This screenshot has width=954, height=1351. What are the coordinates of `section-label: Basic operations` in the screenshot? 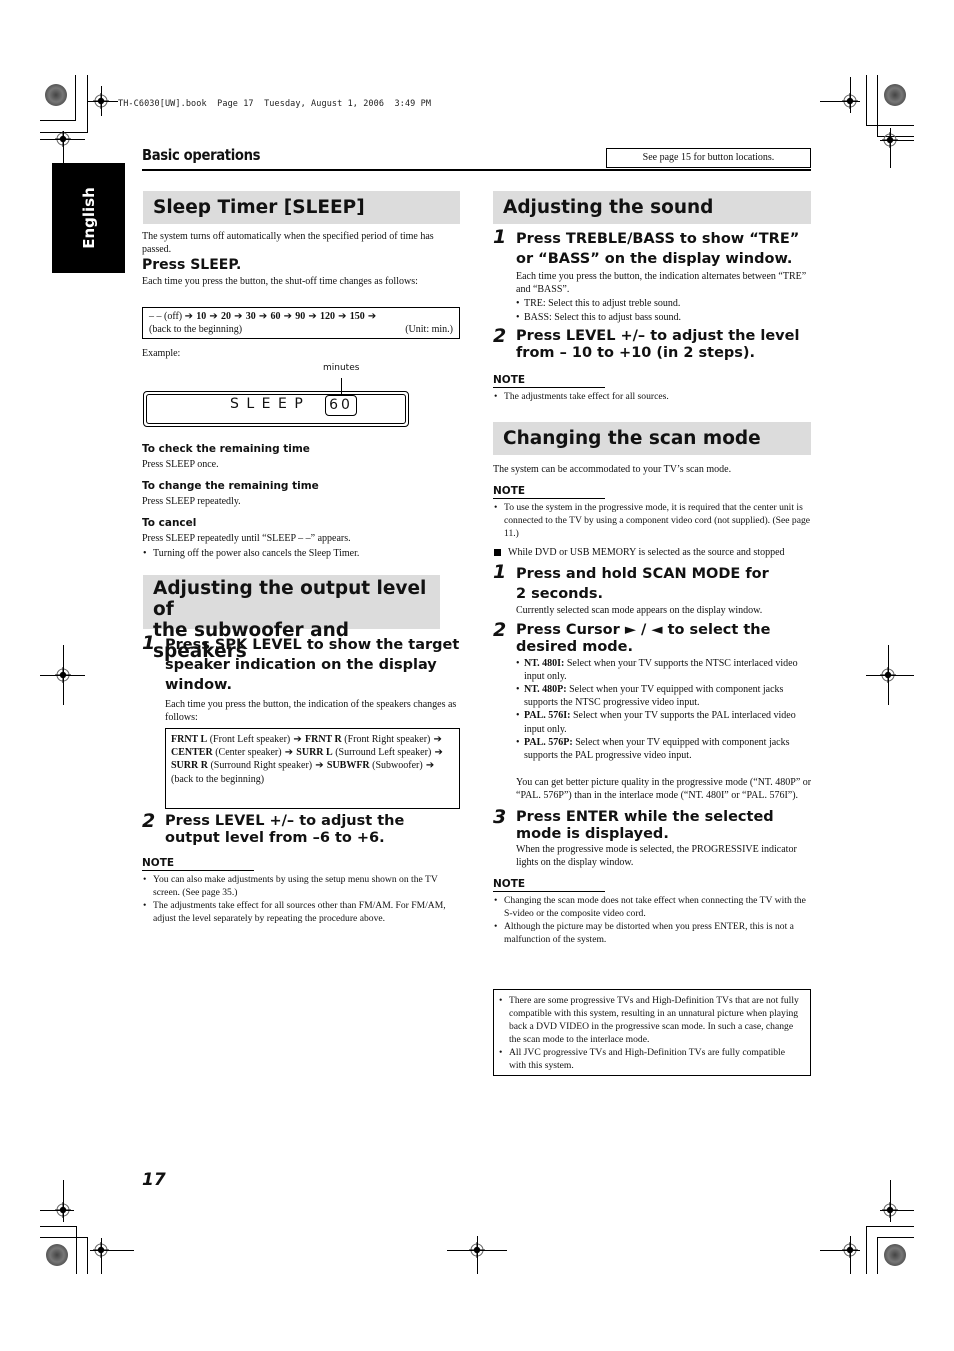 It's located at (201, 155).